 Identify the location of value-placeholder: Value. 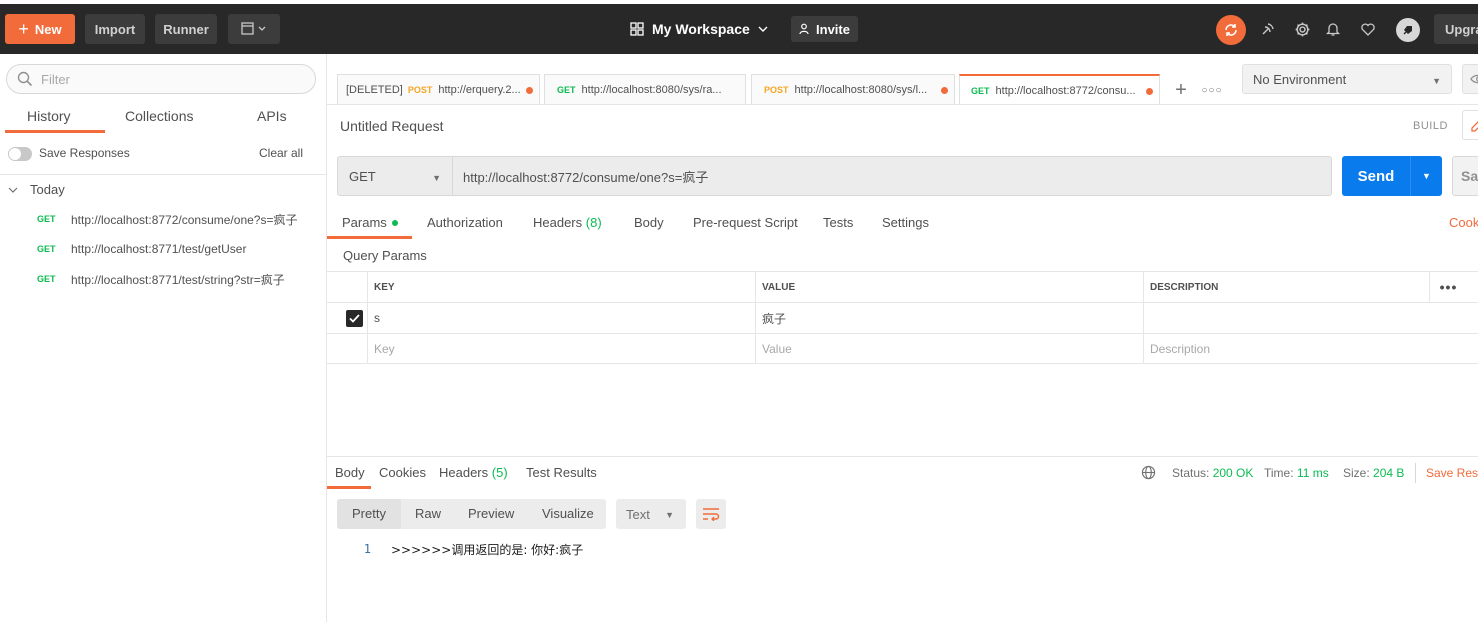
(949, 349).